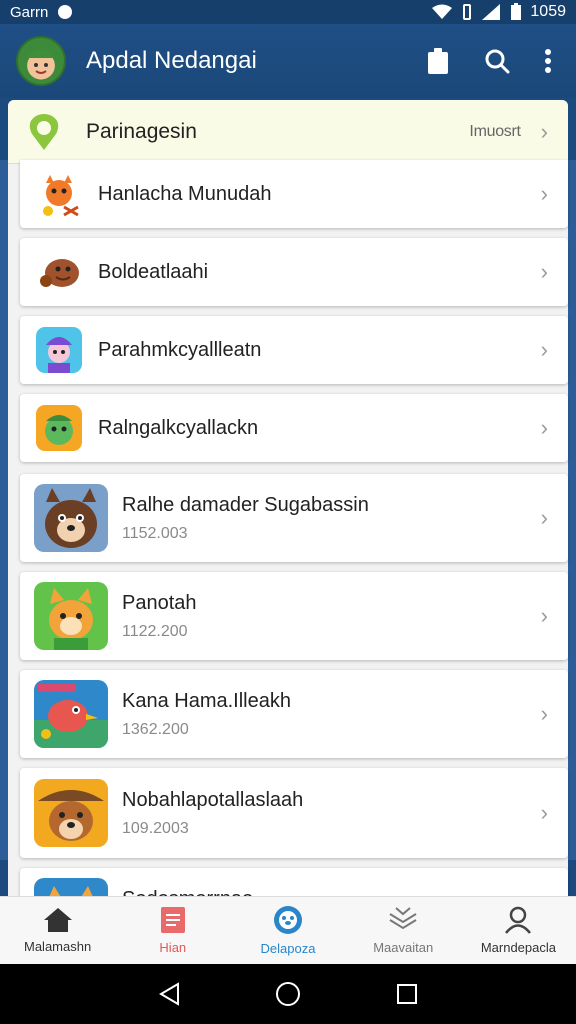 This screenshot has width=576, height=1024. Describe the element at coordinates (59, 350) in the screenshot. I see `wizard-icon` at that location.